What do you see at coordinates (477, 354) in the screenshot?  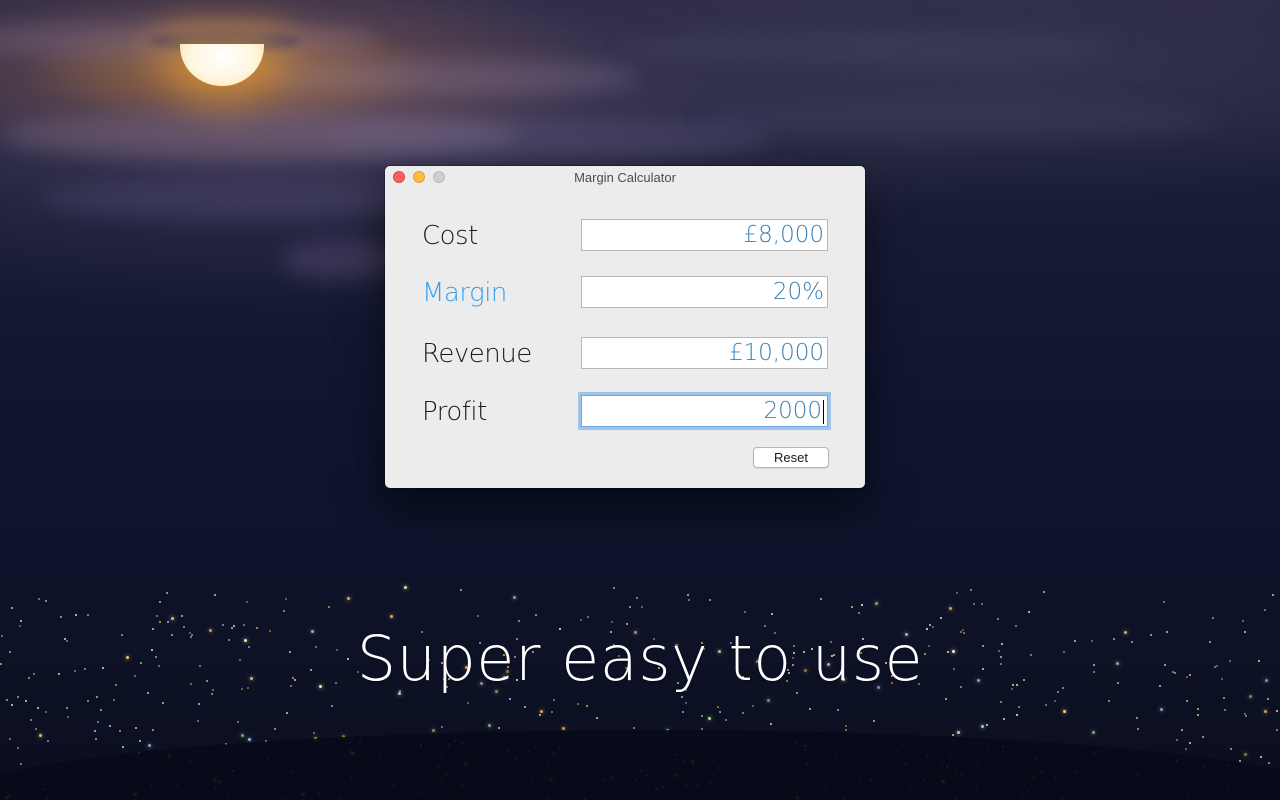 I see `revenue-label: Revenue` at bounding box center [477, 354].